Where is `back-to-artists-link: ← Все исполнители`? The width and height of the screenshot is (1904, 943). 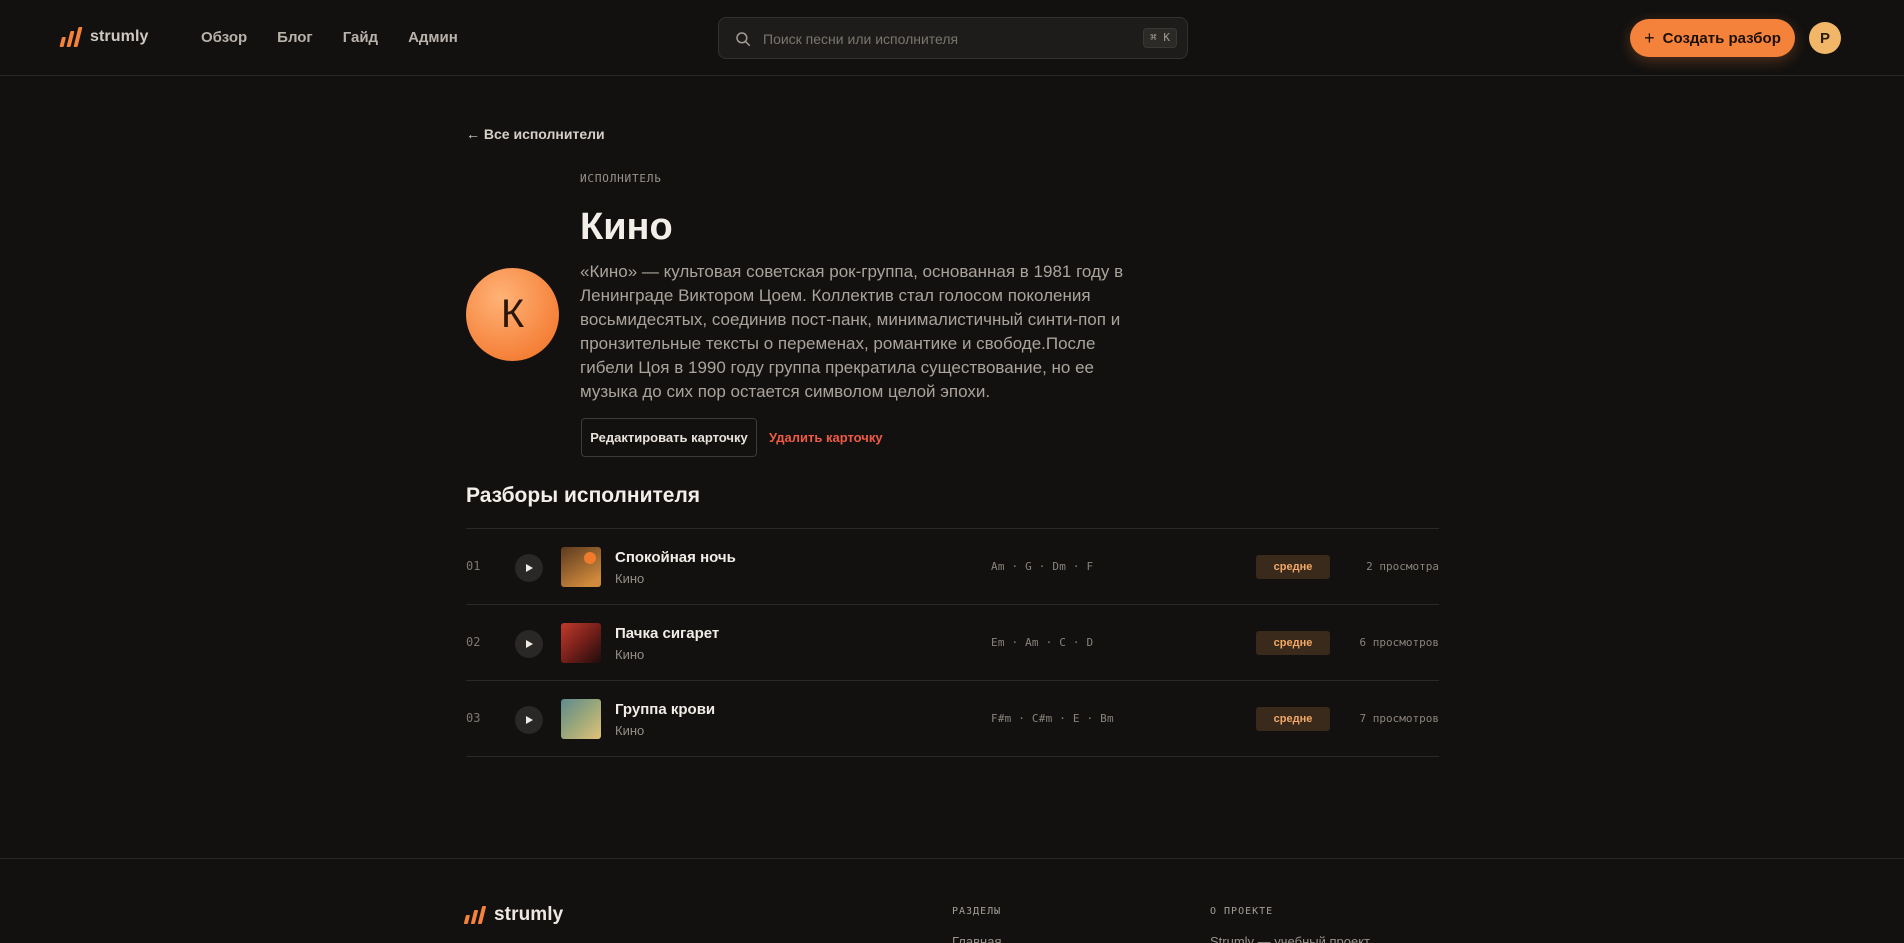 back-to-artists-link: ← Все исполнители is located at coordinates (535, 134).